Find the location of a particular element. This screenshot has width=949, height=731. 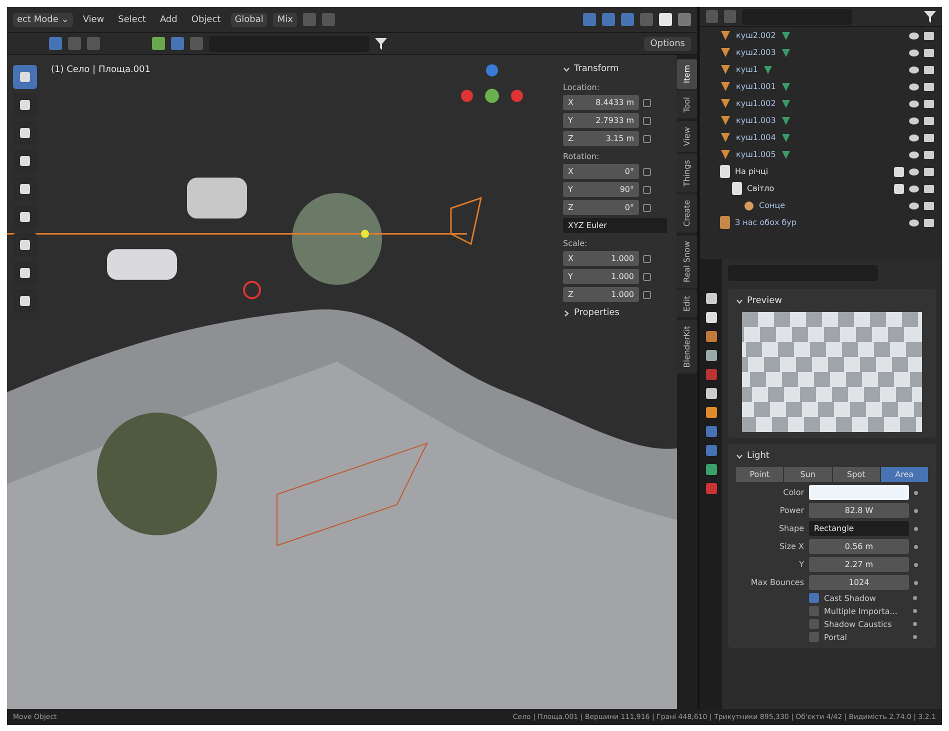

panel-title: Preview is located at coordinates (764, 301).